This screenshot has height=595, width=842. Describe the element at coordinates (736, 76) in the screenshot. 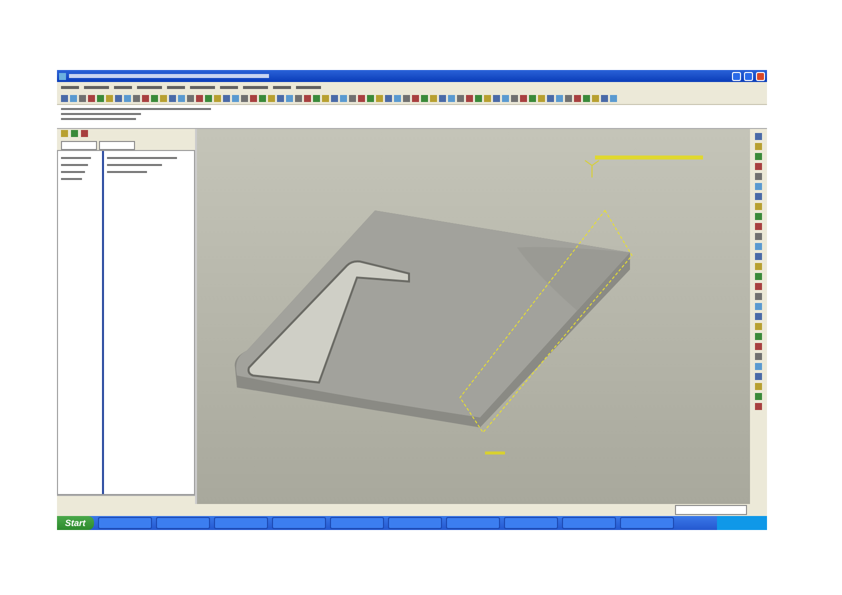

I see `minimize-button` at that location.